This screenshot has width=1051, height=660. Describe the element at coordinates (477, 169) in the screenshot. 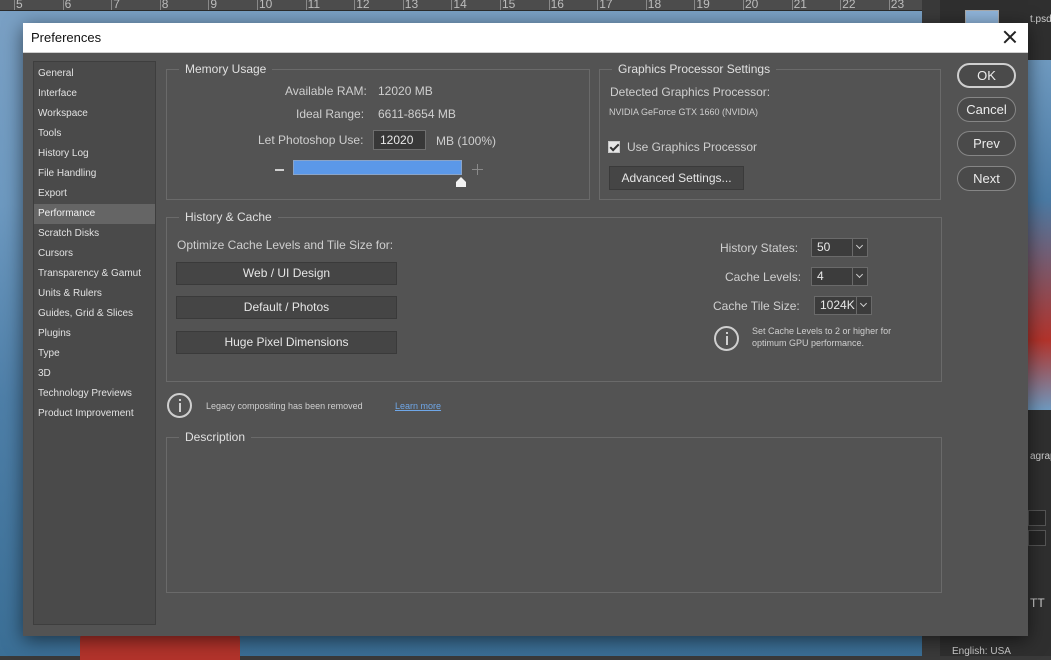

I see `increase-icon` at that location.